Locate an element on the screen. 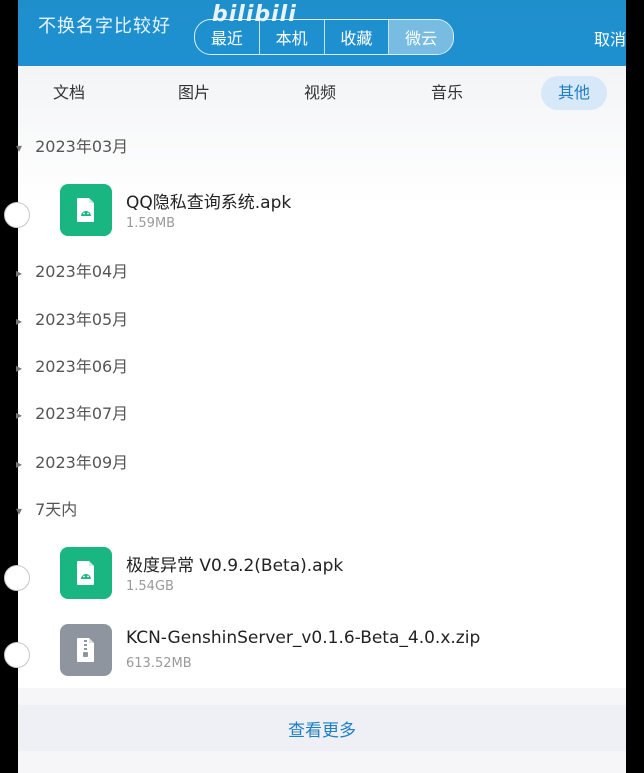 The width and height of the screenshot is (644, 773). tab-videos: 视频 is located at coordinates (320, 93).